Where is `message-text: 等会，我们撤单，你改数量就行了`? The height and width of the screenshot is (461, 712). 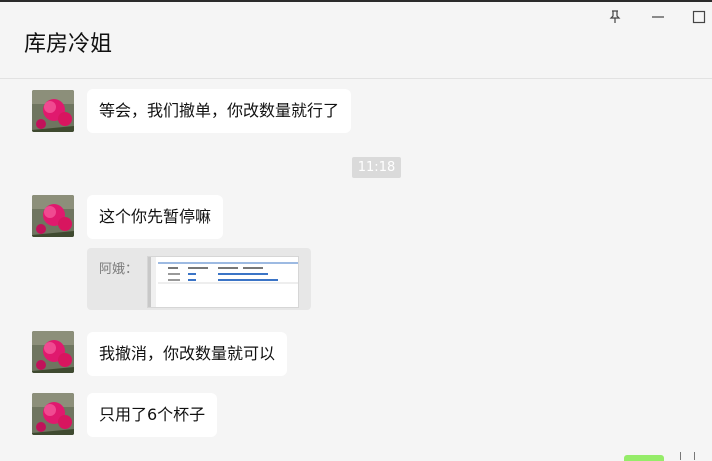
message-text: 等会，我们撤单，你改数量就行了 is located at coordinates (219, 110).